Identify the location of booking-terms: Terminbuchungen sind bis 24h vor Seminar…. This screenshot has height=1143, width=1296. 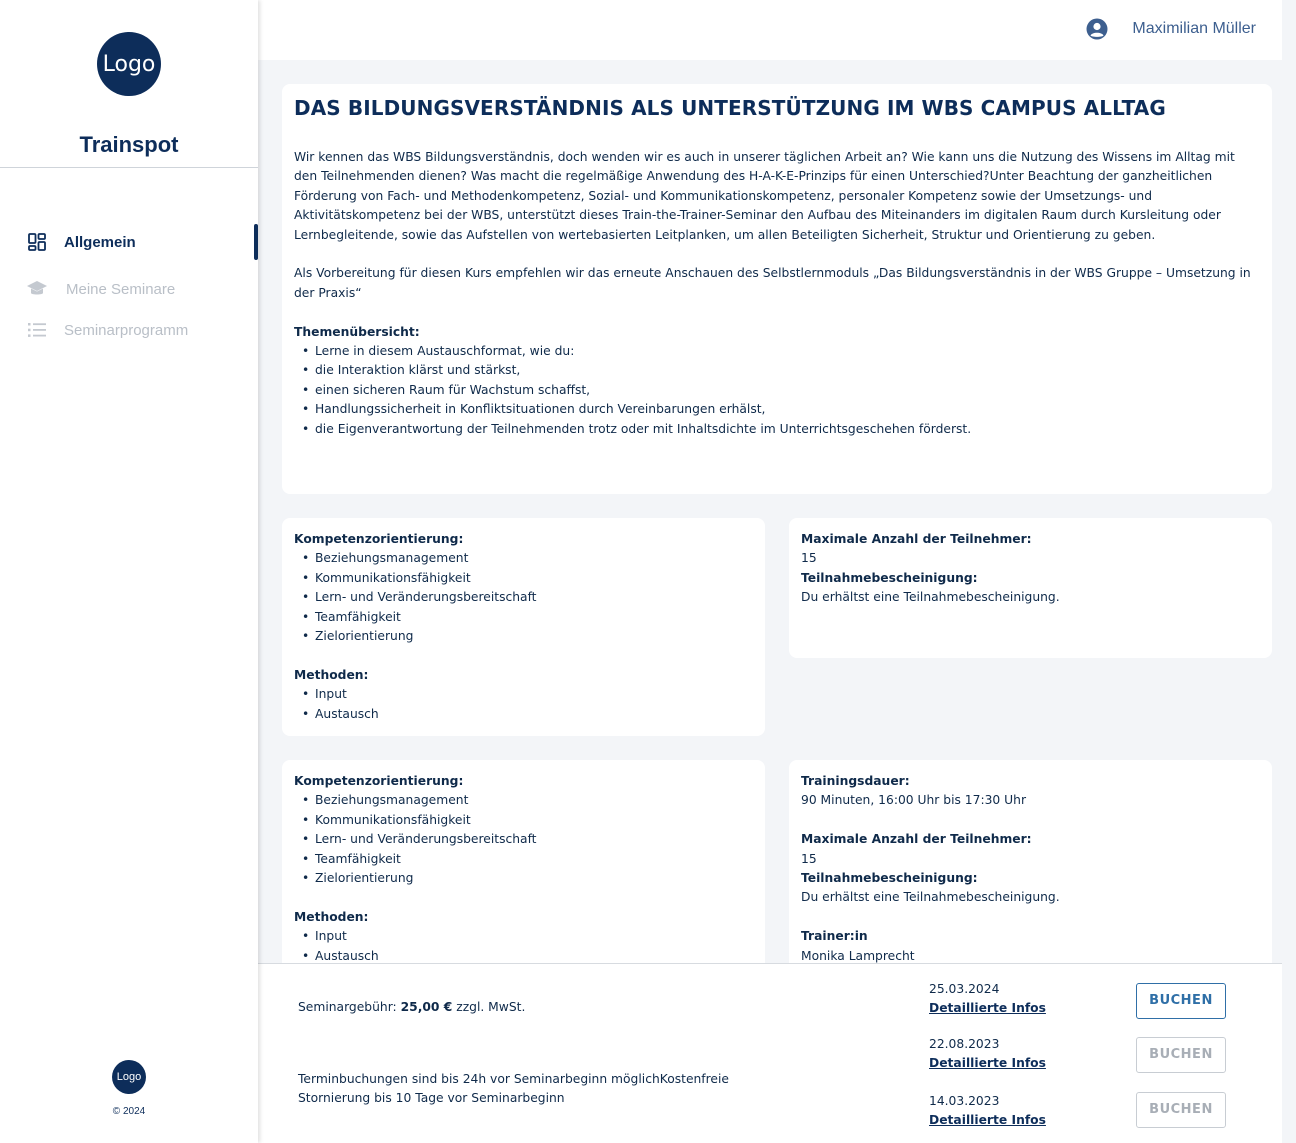
(513, 1089).